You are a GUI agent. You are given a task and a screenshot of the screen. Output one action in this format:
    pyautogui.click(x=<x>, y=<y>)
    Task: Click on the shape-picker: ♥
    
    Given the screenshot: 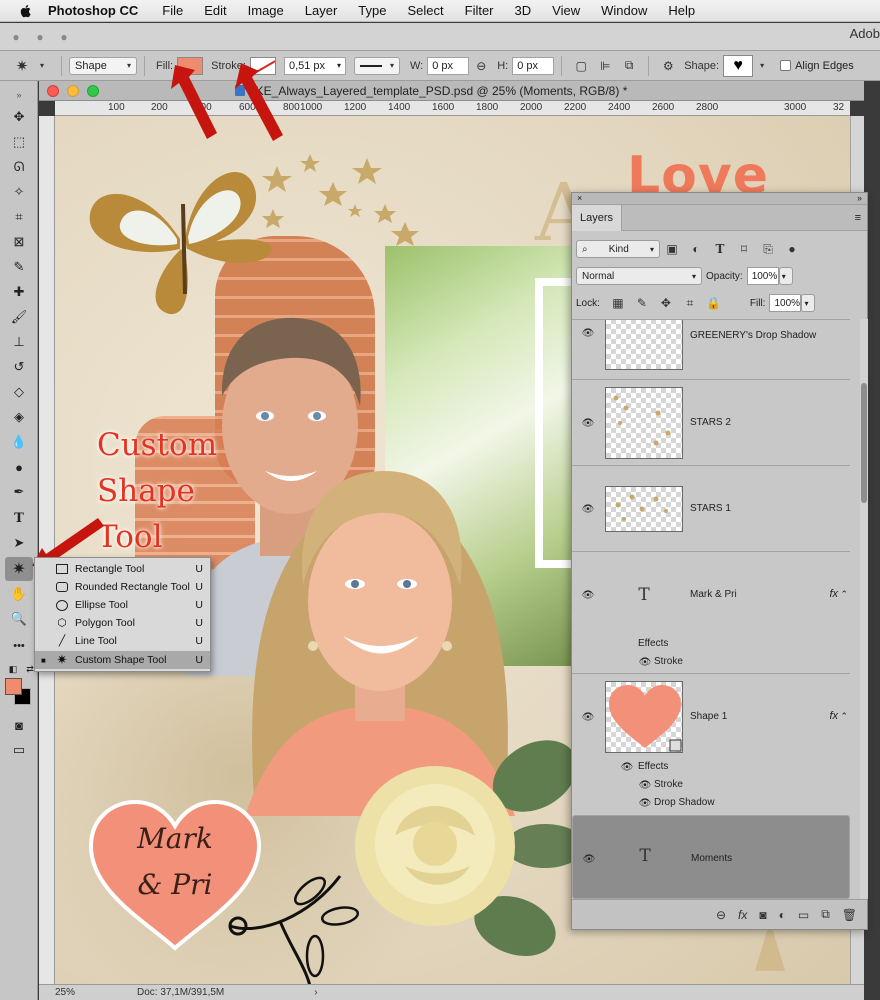 What is the action you would take?
    pyautogui.click(x=738, y=65)
    